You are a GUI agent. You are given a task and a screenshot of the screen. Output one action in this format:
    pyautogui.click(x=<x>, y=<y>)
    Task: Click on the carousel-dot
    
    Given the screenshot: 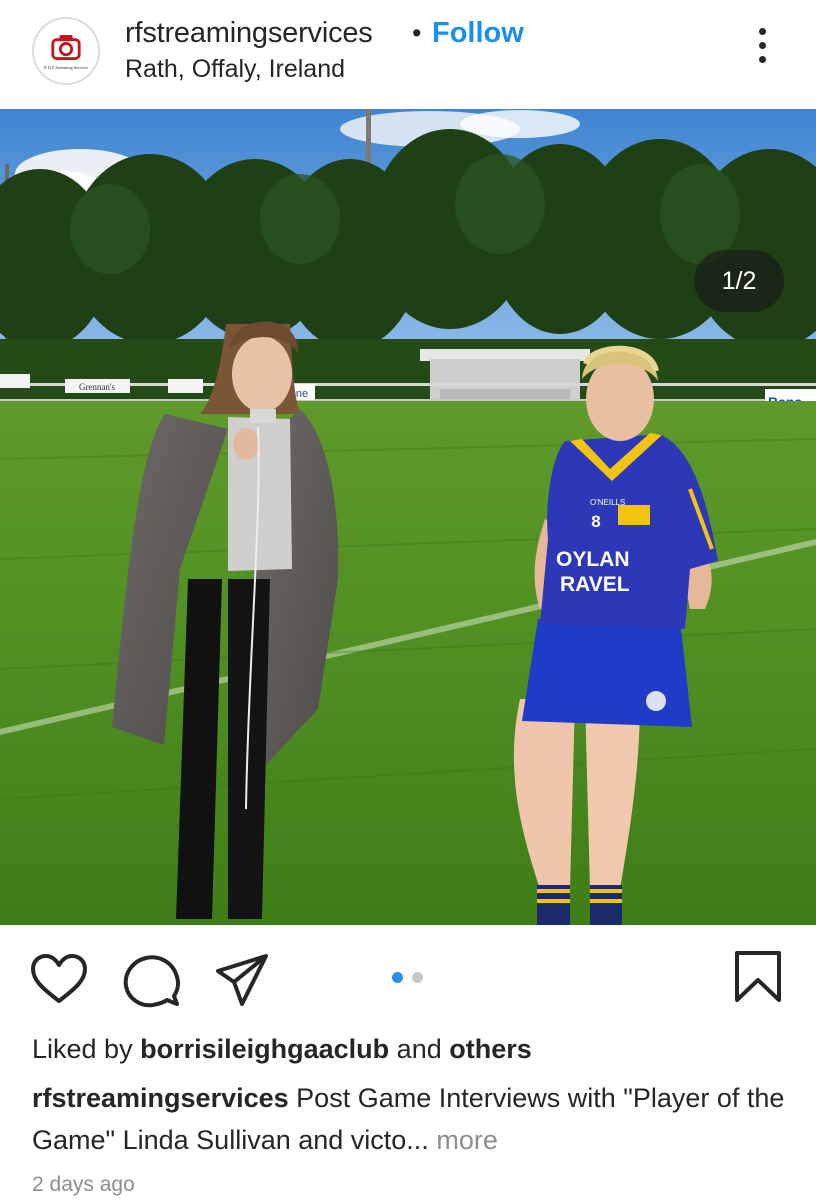 What is the action you would take?
    pyautogui.click(x=418, y=977)
    